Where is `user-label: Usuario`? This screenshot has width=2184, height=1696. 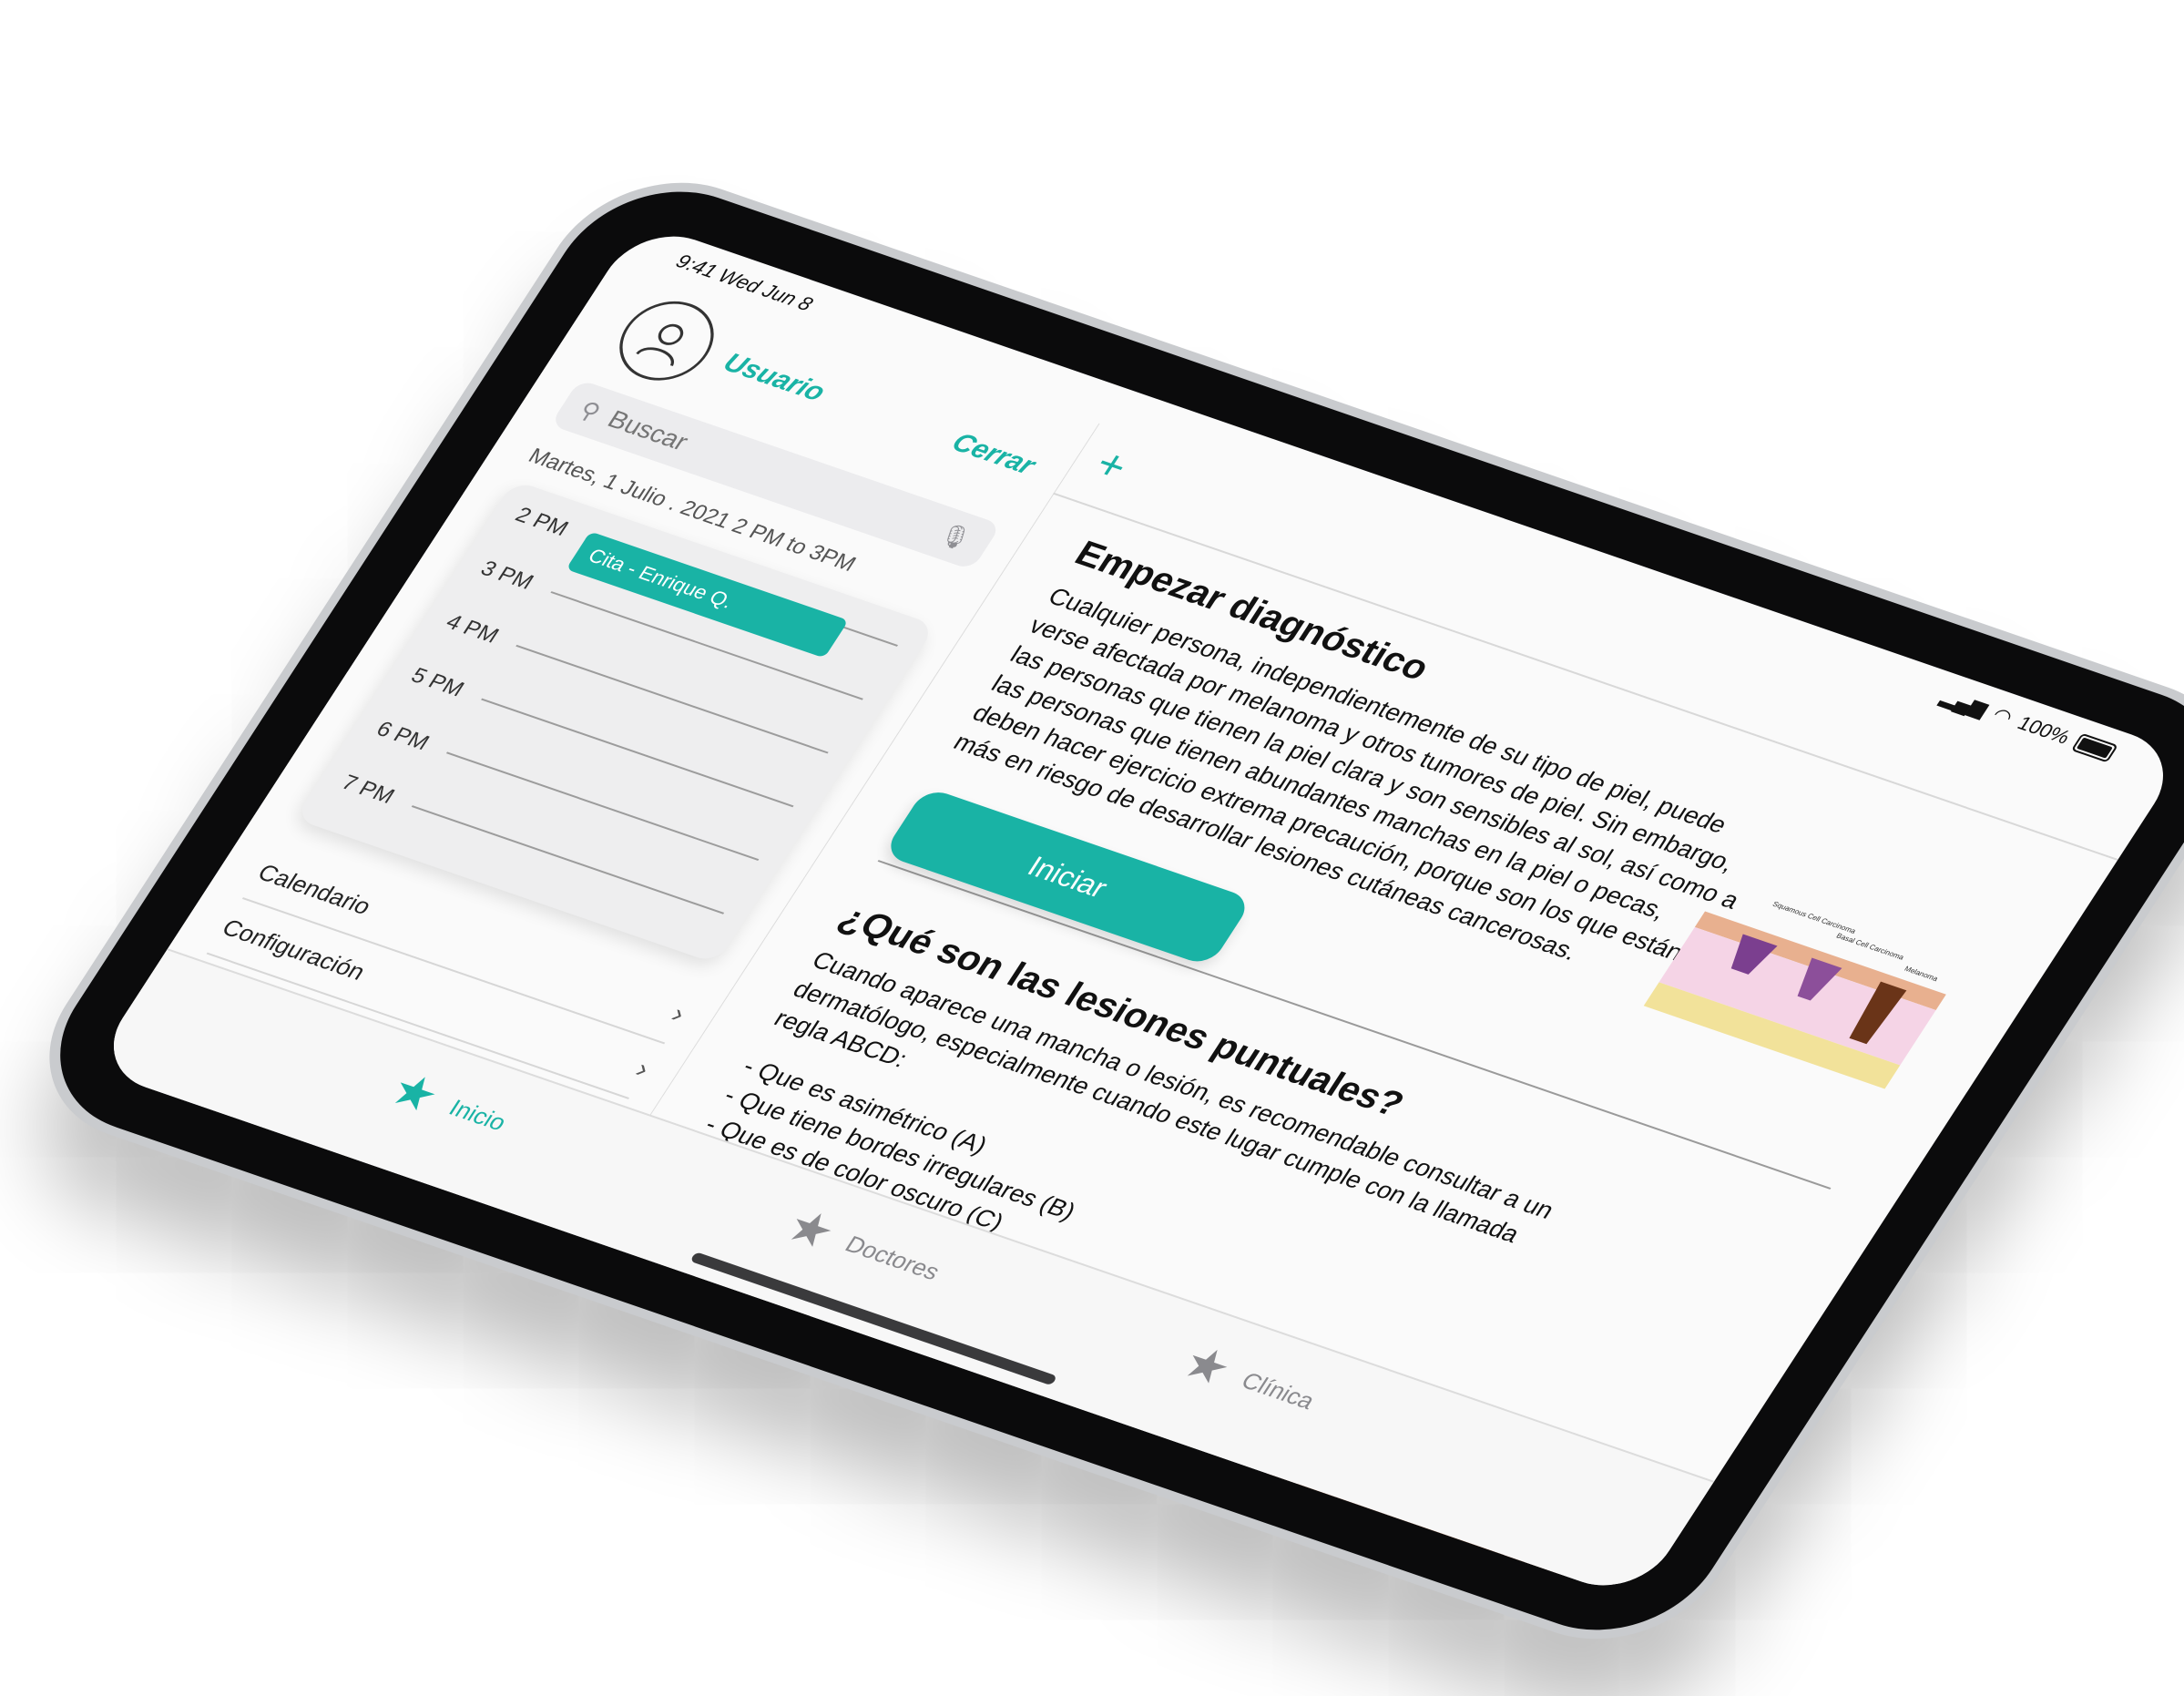 user-label: Usuario is located at coordinates (775, 378).